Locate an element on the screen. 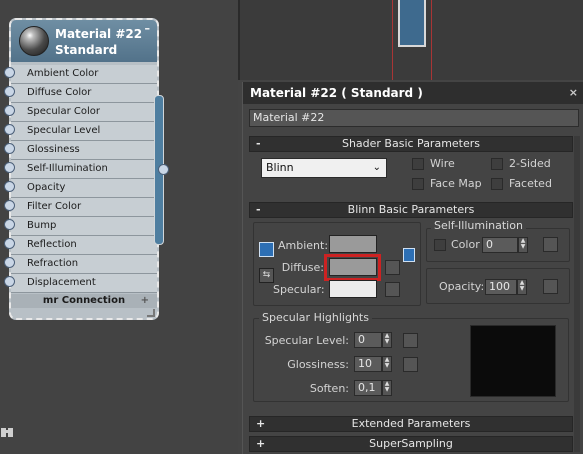 This screenshot has height=454, width=583. slot-opacity: Opacity is located at coordinates (84, 188).